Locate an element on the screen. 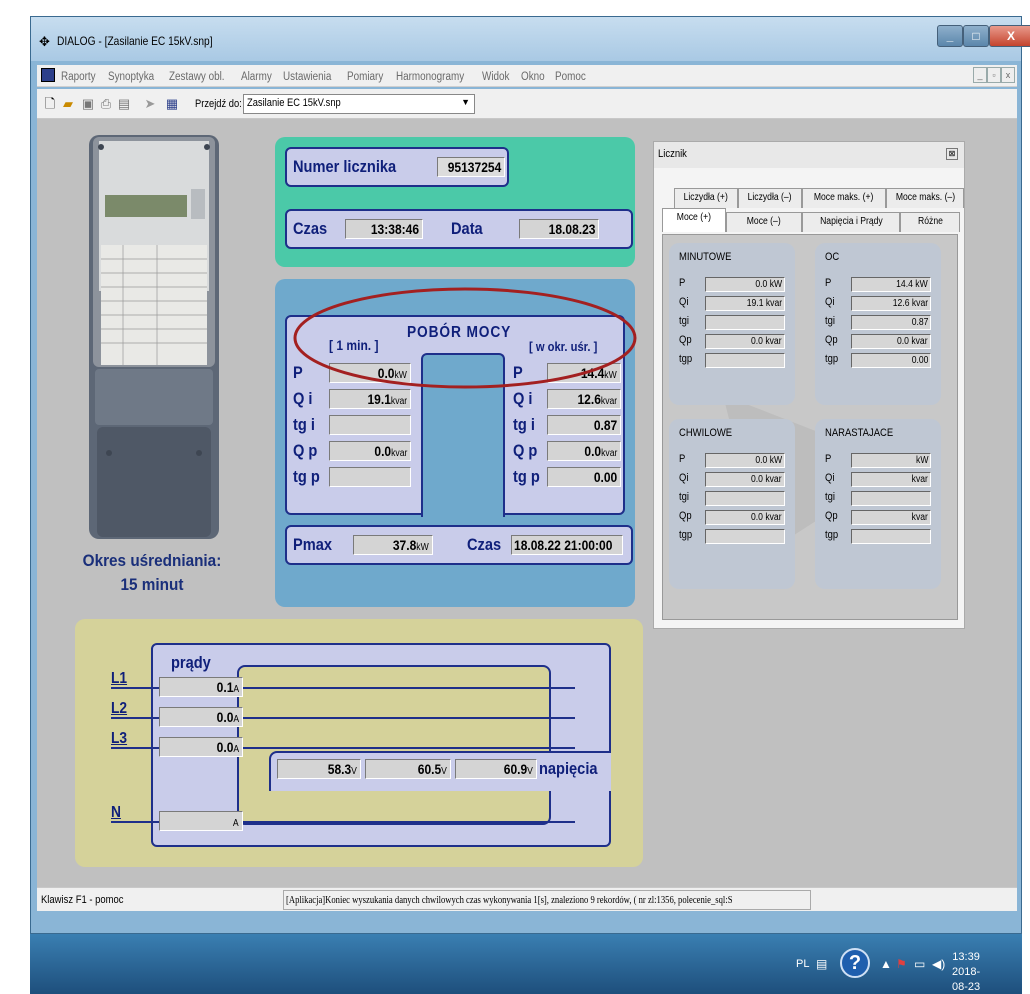 This screenshot has width=1030, height=994. power-row-value-1min is located at coordinates (370, 425).